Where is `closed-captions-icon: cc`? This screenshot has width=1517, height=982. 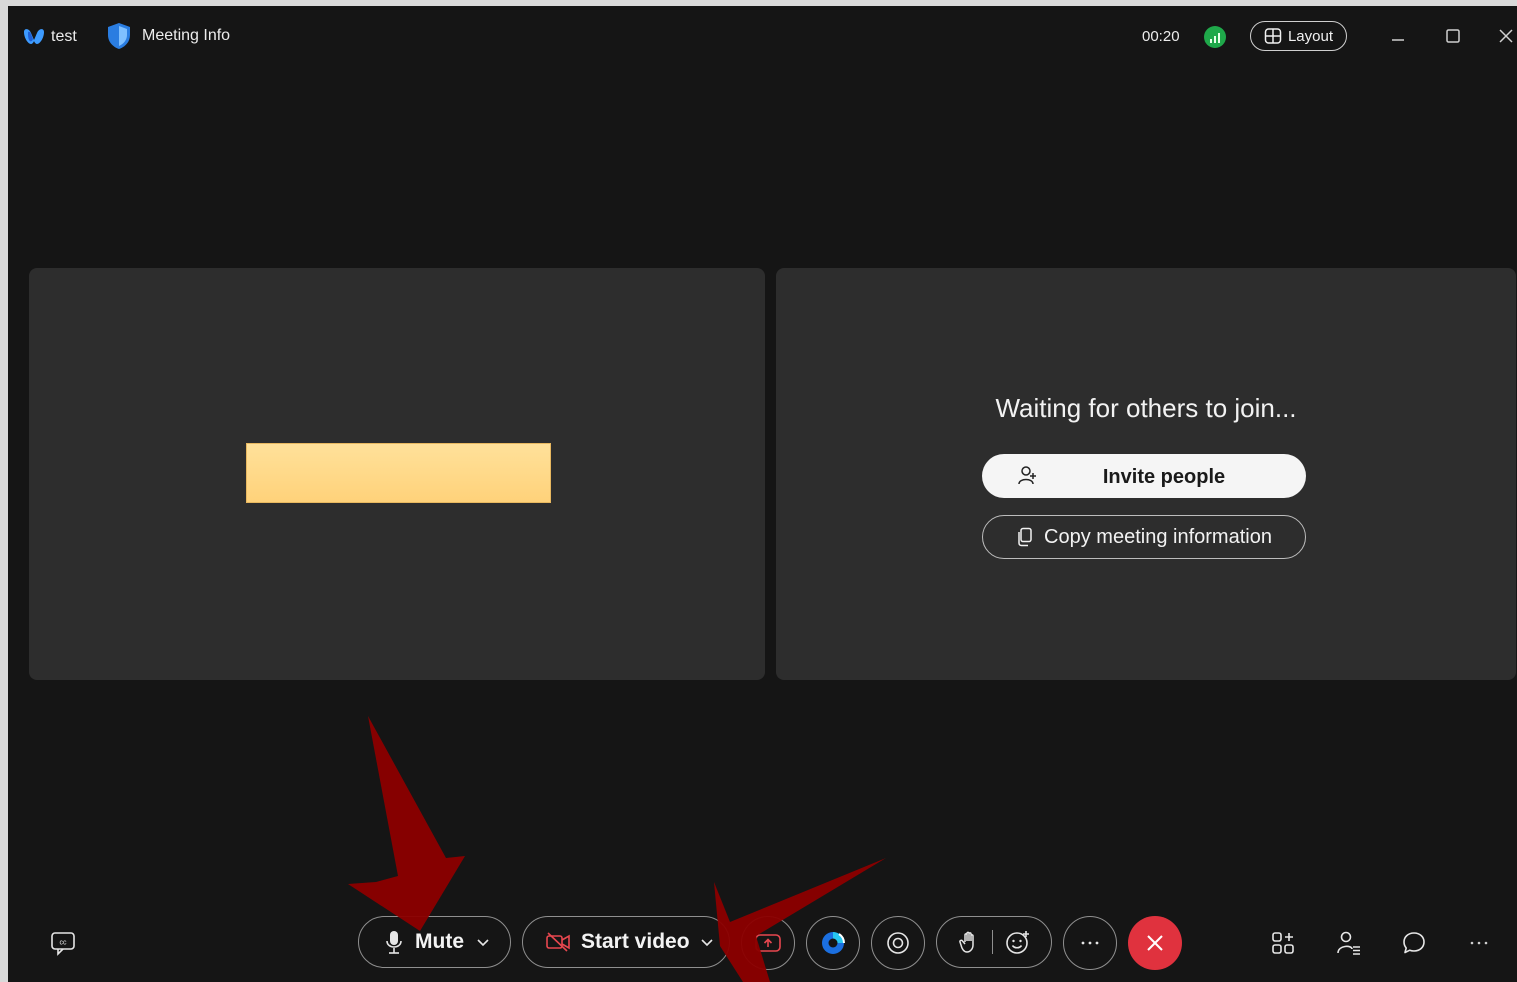
closed-captions-icon: cc is located at coordinates (63, 944).